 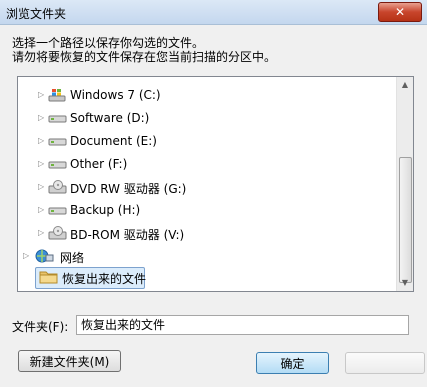 I want to click on folder-name-input, so click(x=242, y=325).